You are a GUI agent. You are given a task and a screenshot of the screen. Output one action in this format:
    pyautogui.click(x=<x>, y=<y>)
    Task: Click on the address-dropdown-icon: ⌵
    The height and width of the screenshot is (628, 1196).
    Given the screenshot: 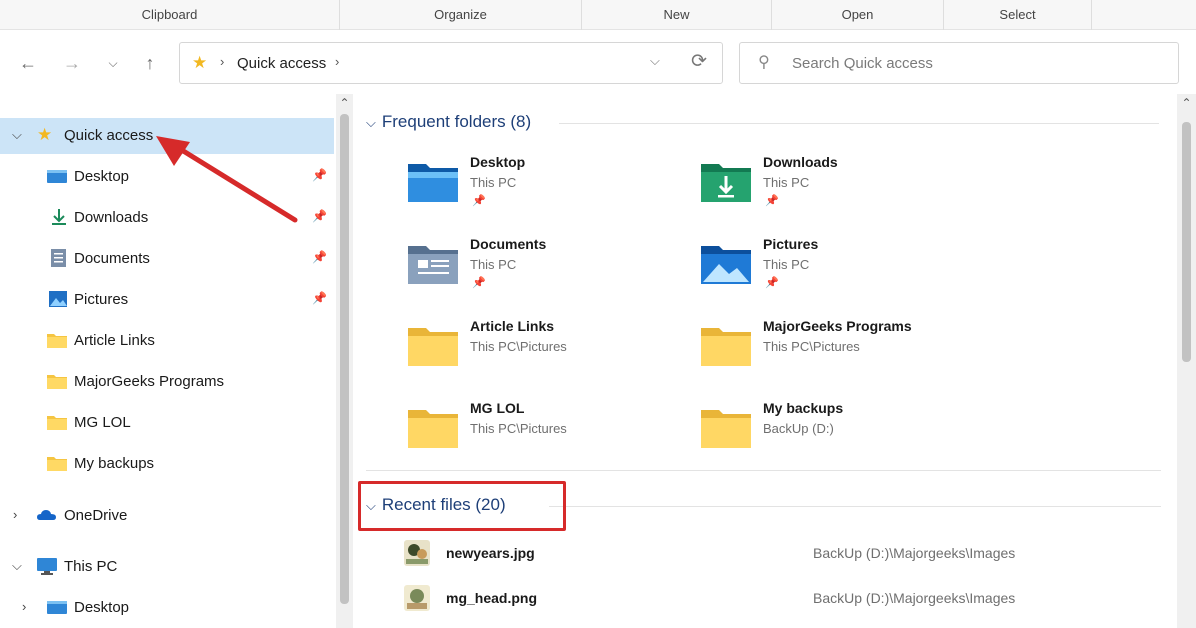 What is the action you would take?
    pyautogui.click(x=655, y=61)
    